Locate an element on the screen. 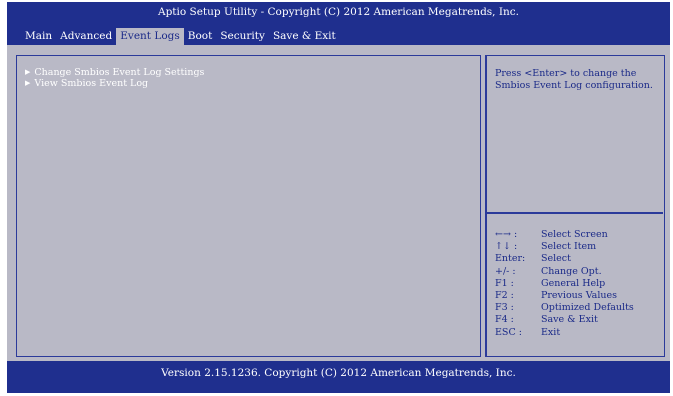 This screenshot has height=396, width=673. key-row: ↑↓ : Select Item is located at coordinates (579, 247).